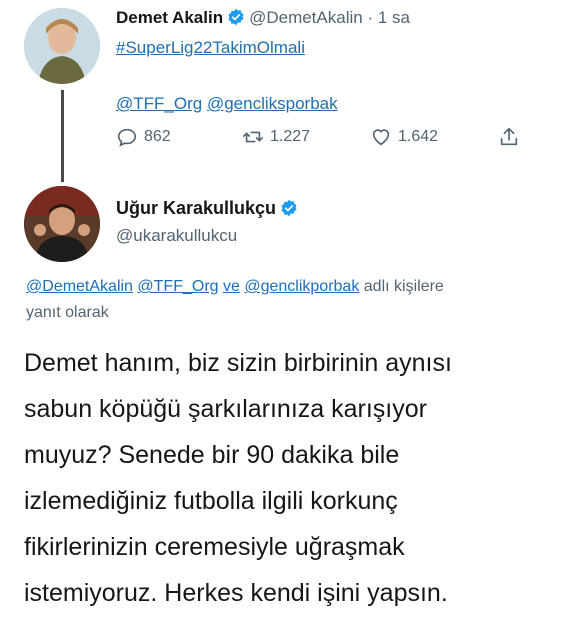 Image resolution: width=587 pixels, height=618 pixels. What do you see at coordinates (211, 501) in the screenshot?
I see `tweet-text-line: izlemediğiniz futbolla ilgili korkunç` at bounding box center [211, 501].